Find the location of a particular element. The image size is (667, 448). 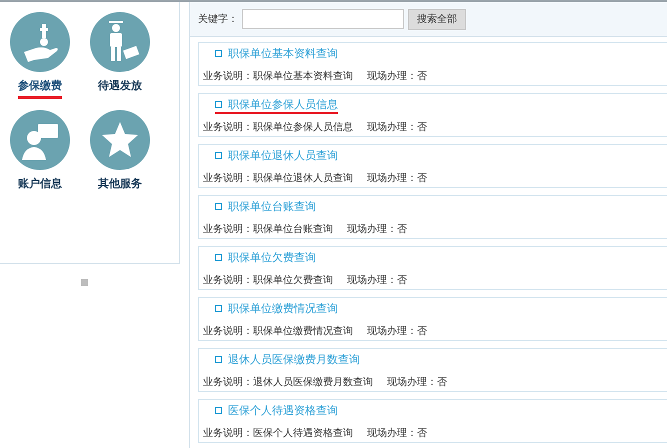

resize-handle is located at coordinates (84, 282).